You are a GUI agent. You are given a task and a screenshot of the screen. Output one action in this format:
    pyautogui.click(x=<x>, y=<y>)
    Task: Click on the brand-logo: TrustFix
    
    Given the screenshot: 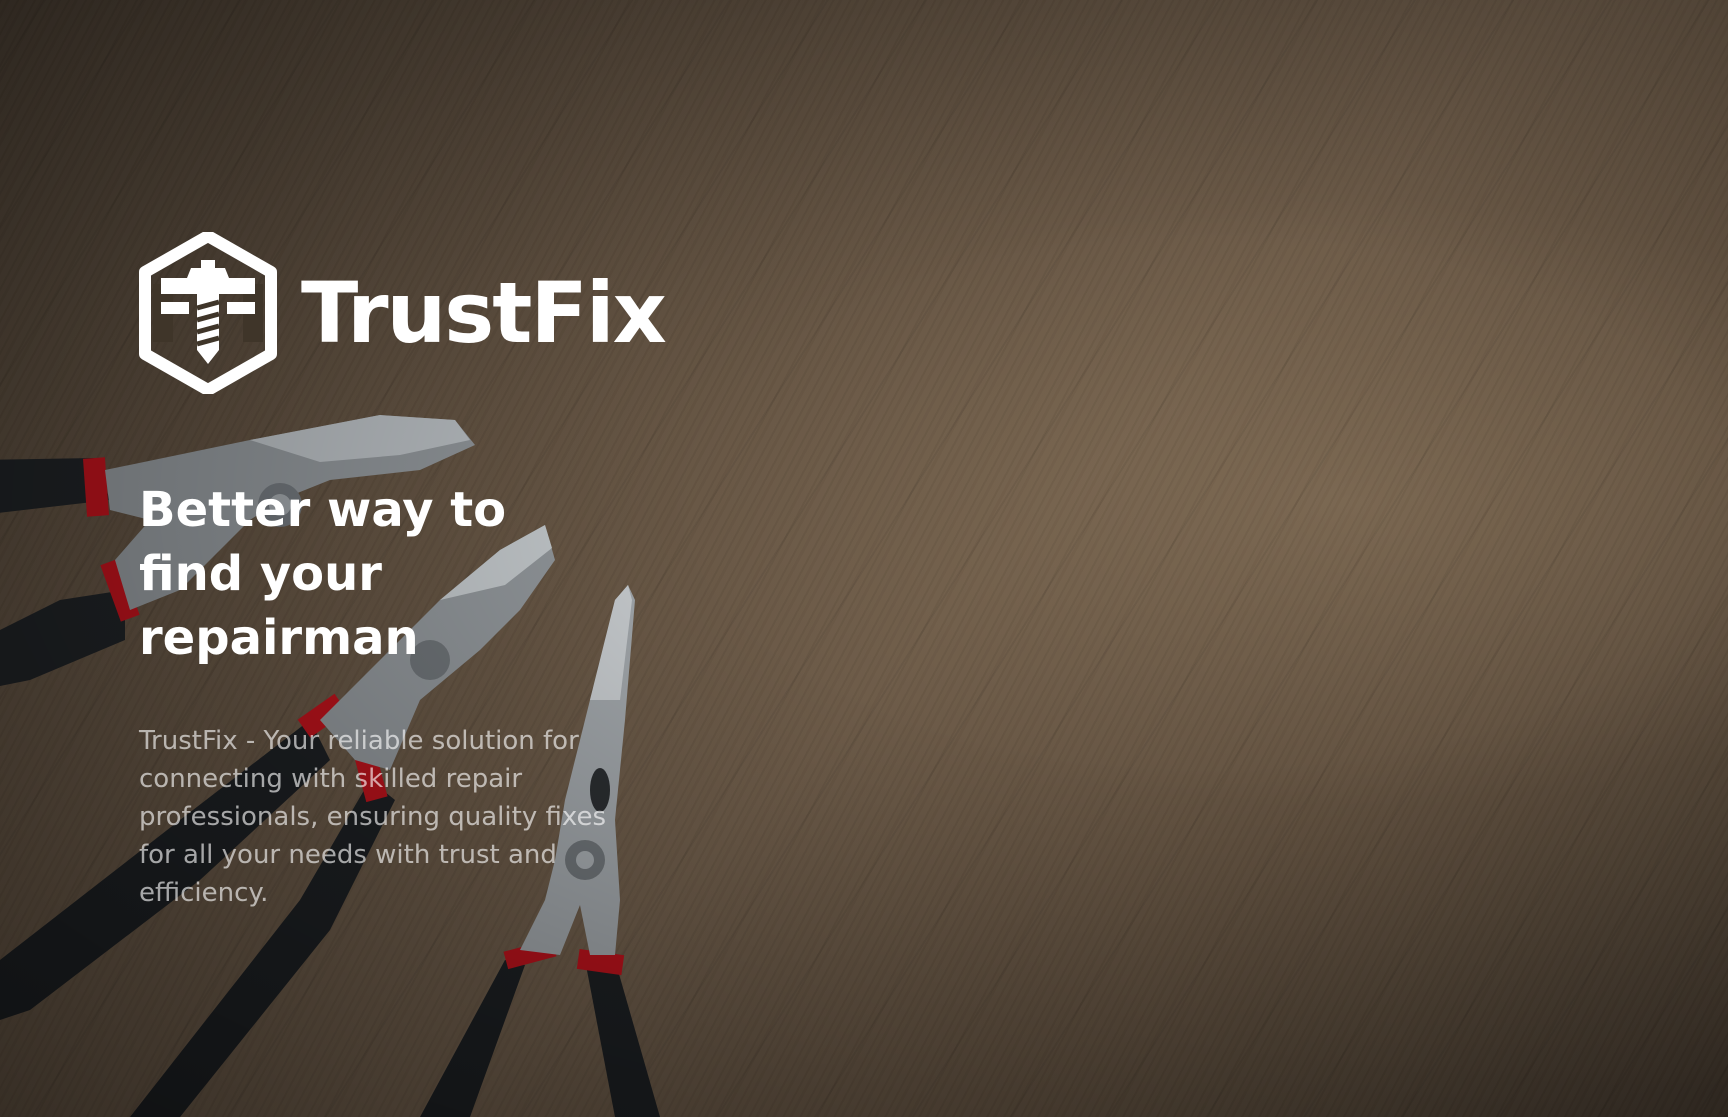 What is the action you would take?
    pyautogui.click(x=403, y=313)
    